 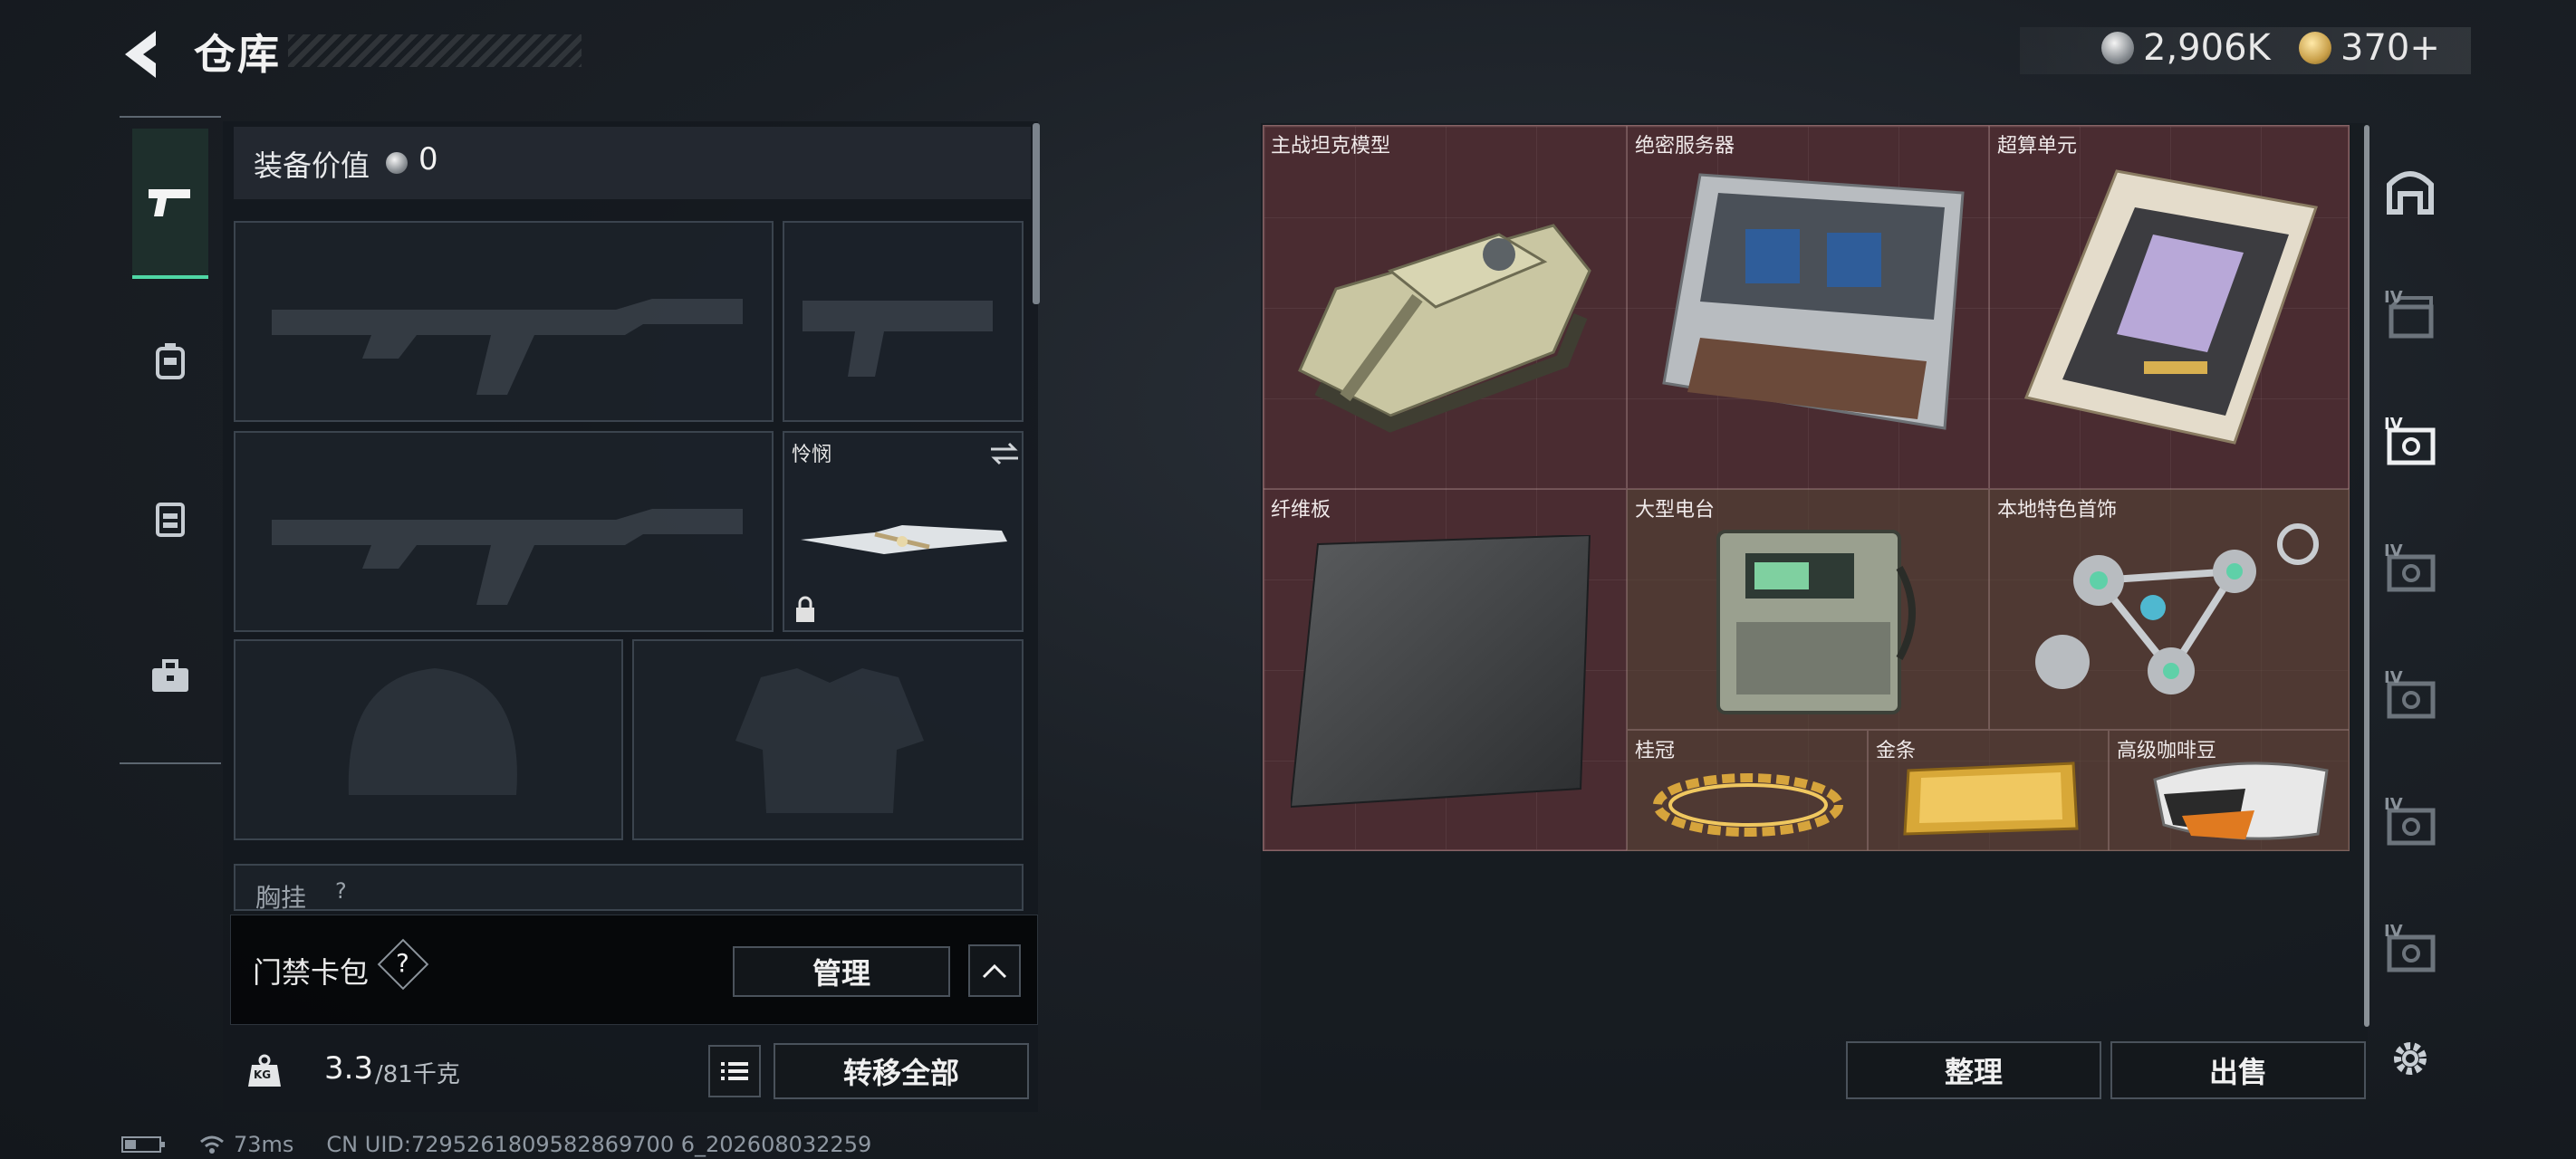 I want to click on equipment-scrollbar, so click(x=1036, y=213).